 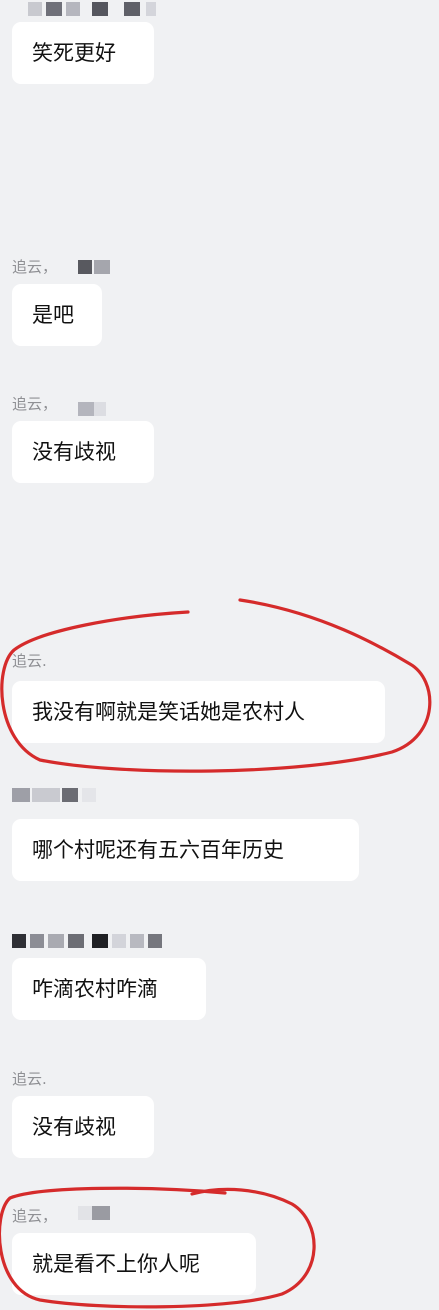 What do you see at coordinates (83, 53) in the screenshot?
I see `message-bubble: 笑死更好` at bounding box center [83, 53].